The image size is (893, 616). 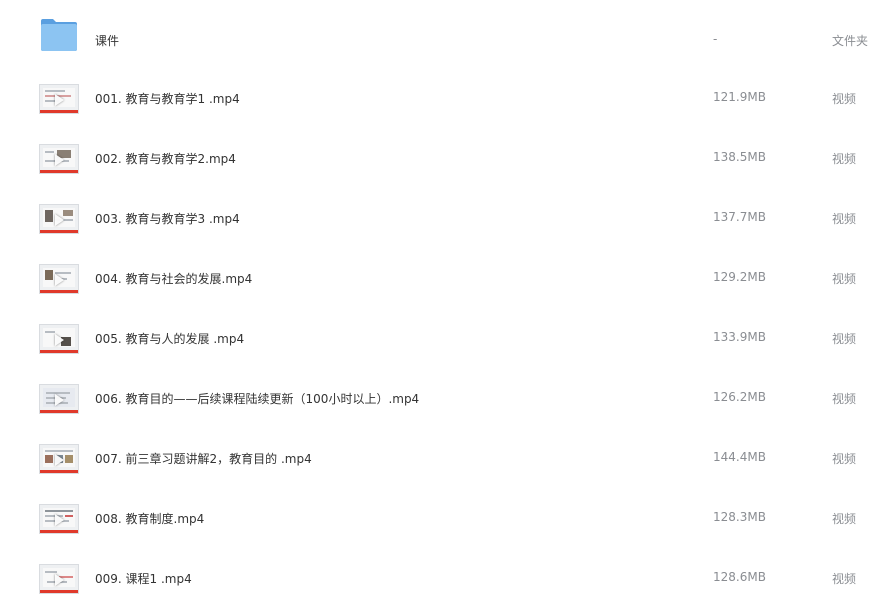 I want to click on file-type: 文件夹, so click(x=850, y=41).